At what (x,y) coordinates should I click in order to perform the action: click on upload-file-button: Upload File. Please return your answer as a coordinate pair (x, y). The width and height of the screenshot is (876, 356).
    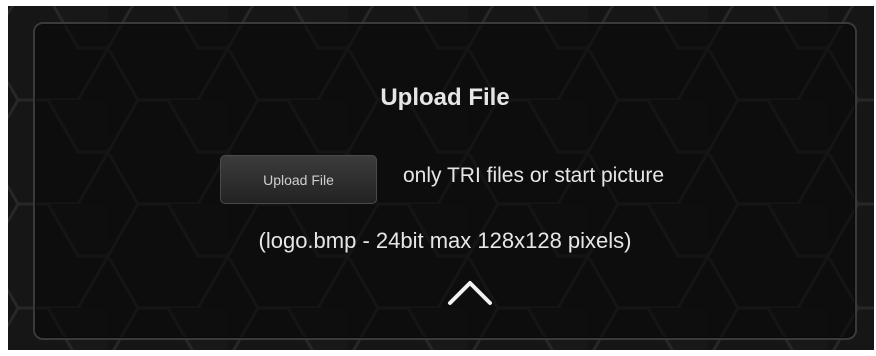
    Looking at the image, I should click on (298, 179).